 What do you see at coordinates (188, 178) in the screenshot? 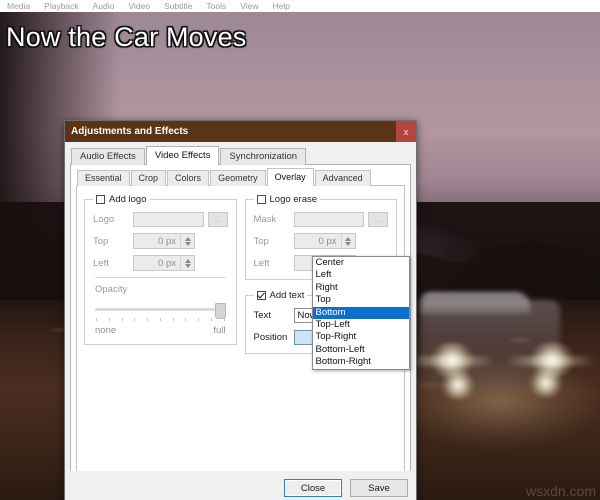
I see `tab-colors: Colors` at bounding box center [188, 178].